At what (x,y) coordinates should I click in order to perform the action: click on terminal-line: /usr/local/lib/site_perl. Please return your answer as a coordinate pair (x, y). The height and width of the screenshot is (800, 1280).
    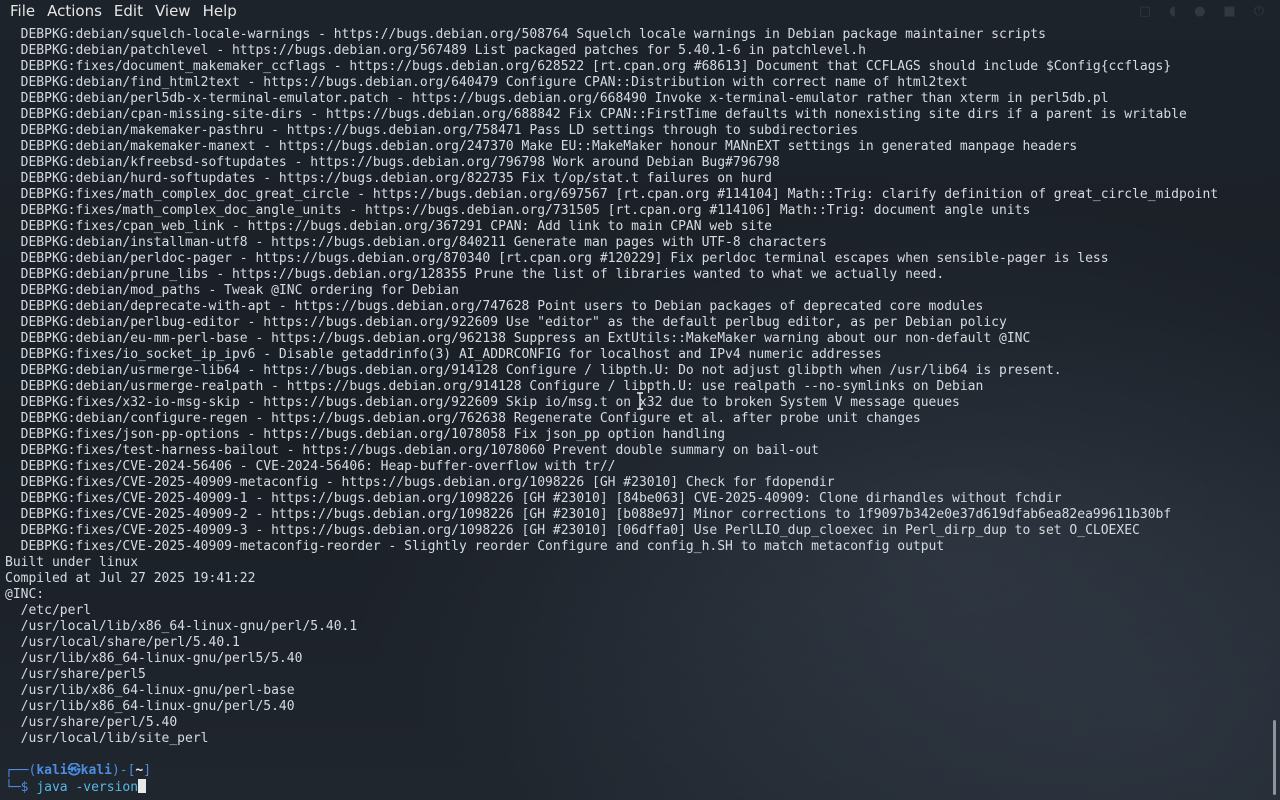
    Looking at the image, I should click on (107, 738).